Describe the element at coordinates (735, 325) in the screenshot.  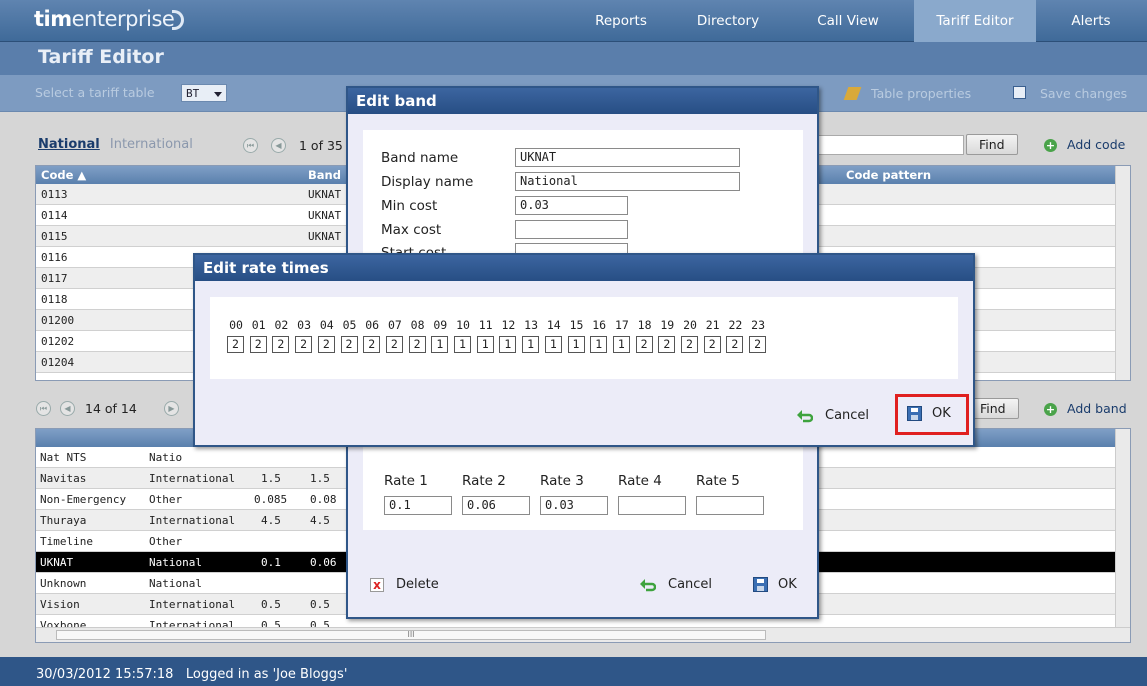
I see `hour-label: 22` at that location.